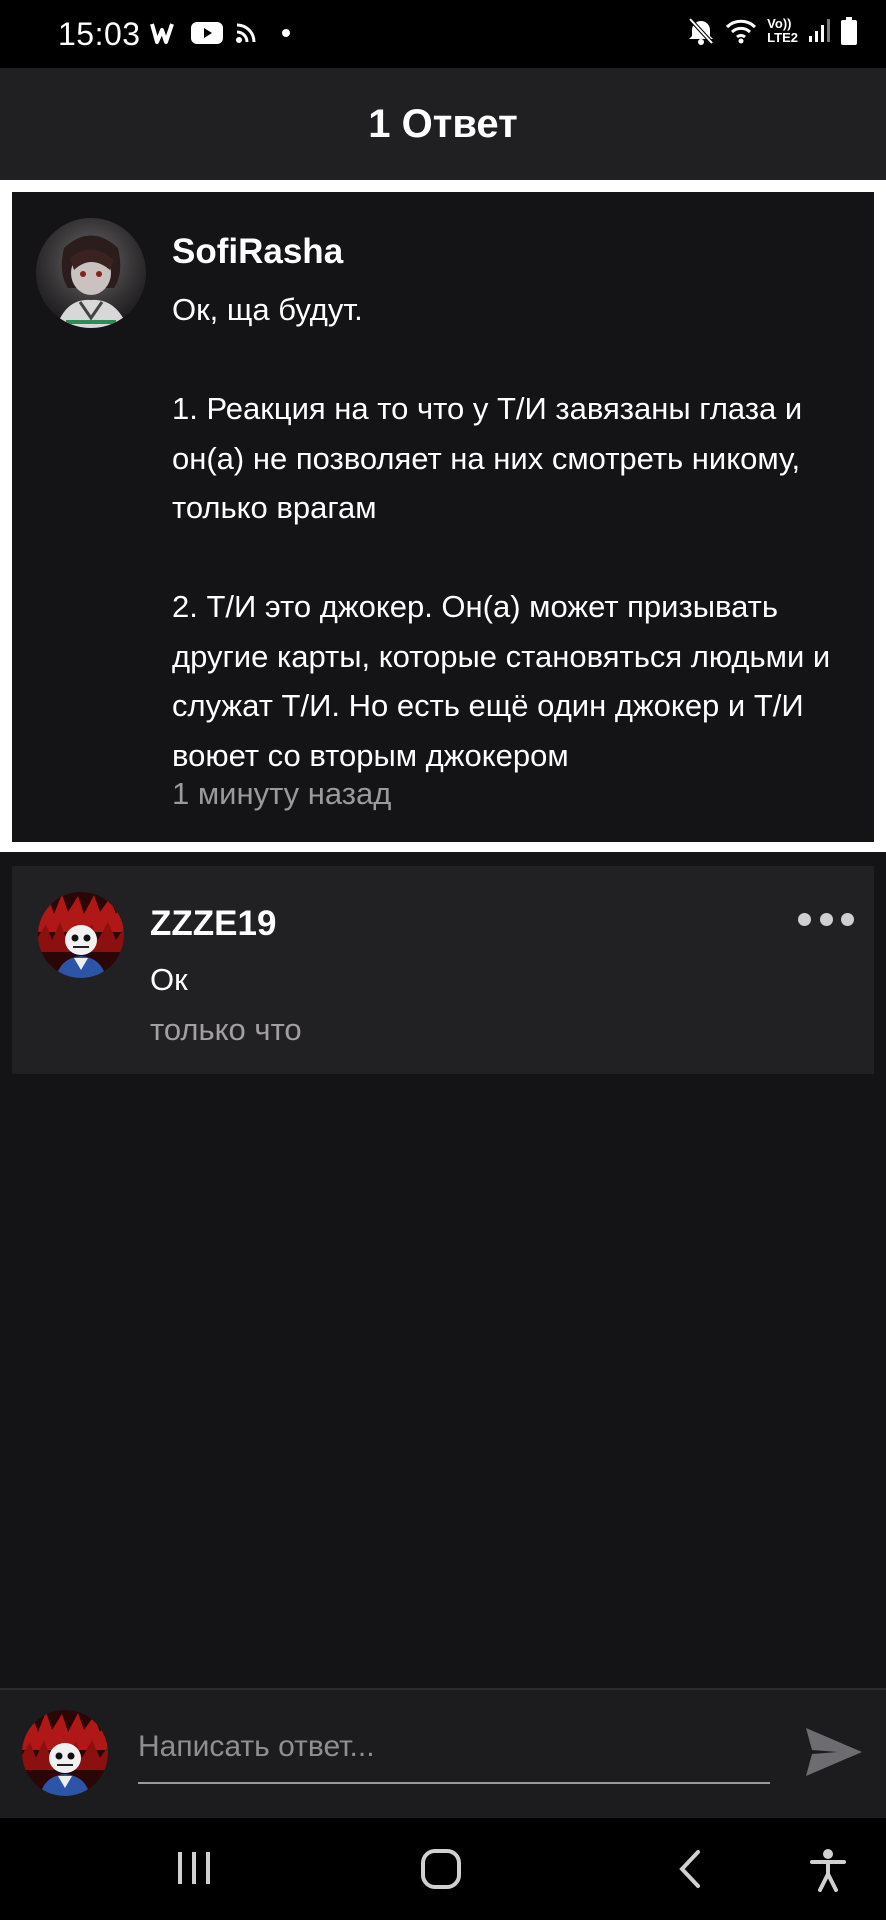 The width and height of the screenshot is (886, 1920). What do you see at coordinates (741, 31) in the screenshot?
I see `wifi-icon` at bounding box center [741, 31].